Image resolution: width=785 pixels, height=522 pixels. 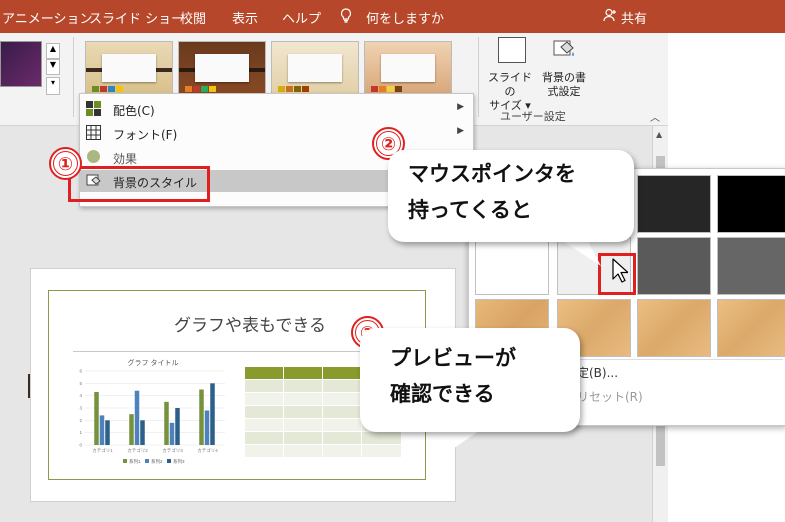 What do you see at coordinates (442, 394) in the screenshot?
I see `callout-3-line-2: 確認できる` at bounding box center [442, 394].